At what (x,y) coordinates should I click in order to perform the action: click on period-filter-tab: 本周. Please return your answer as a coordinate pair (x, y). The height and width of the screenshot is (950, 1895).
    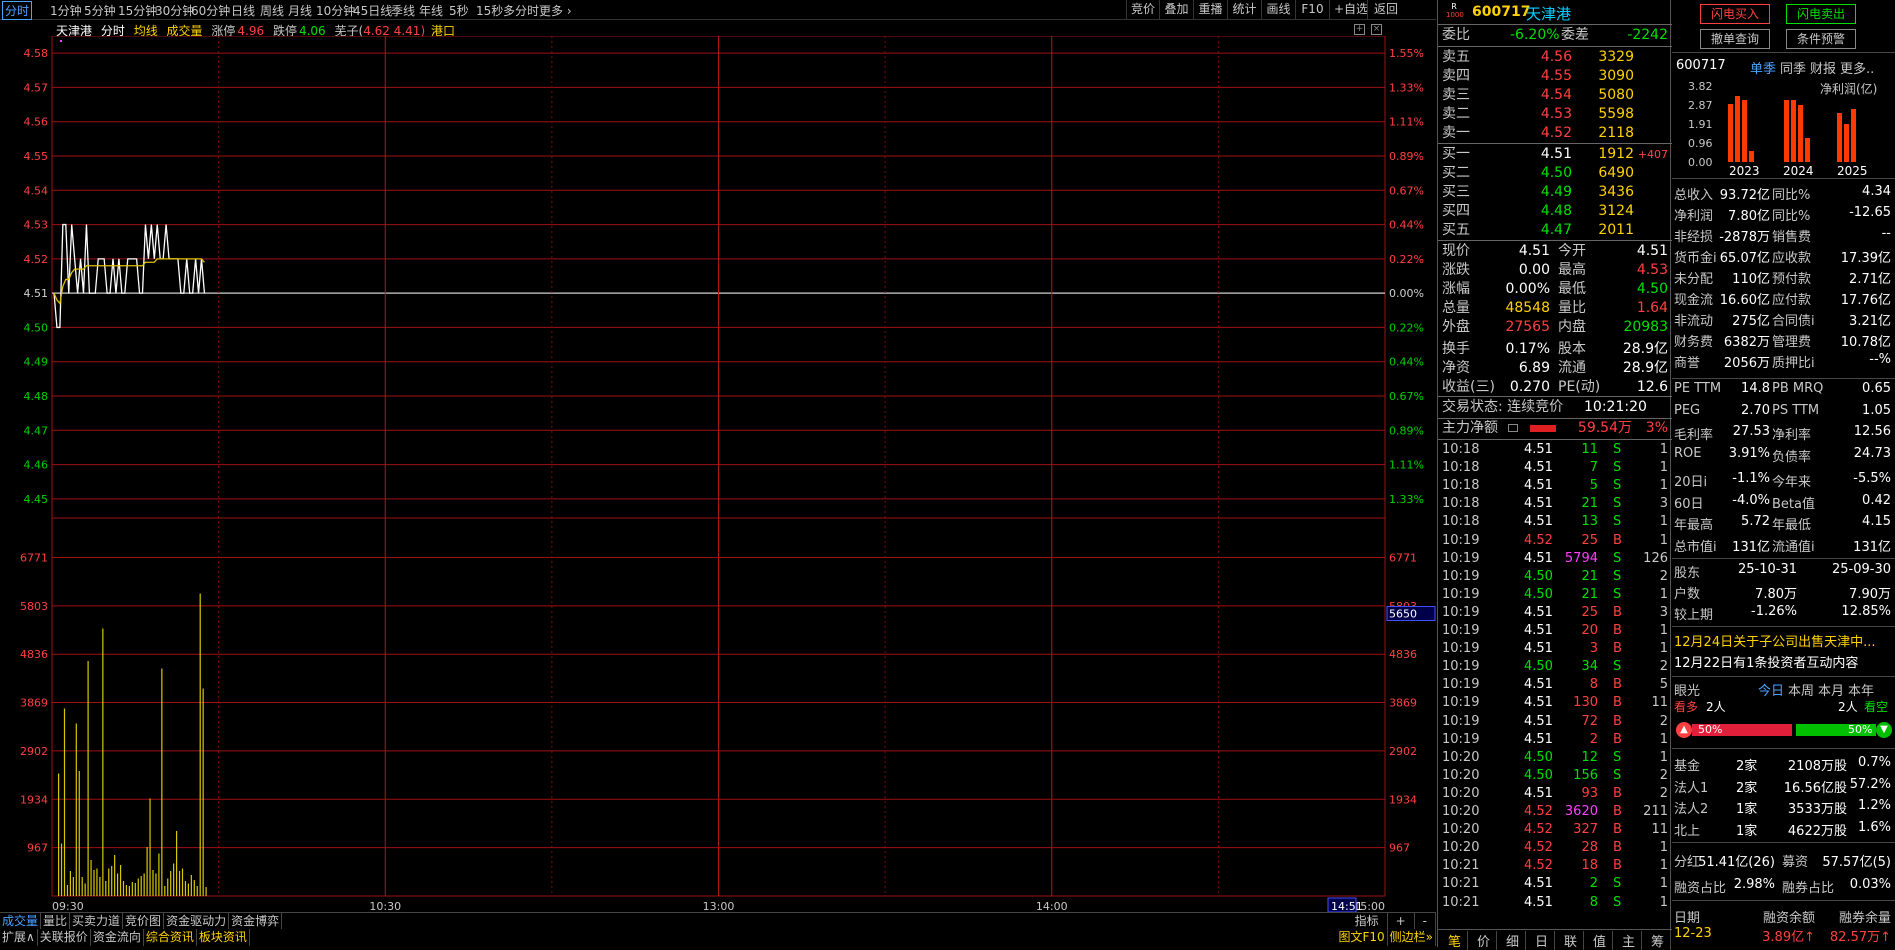
    Looking at the image, I should click on (1801, 689).